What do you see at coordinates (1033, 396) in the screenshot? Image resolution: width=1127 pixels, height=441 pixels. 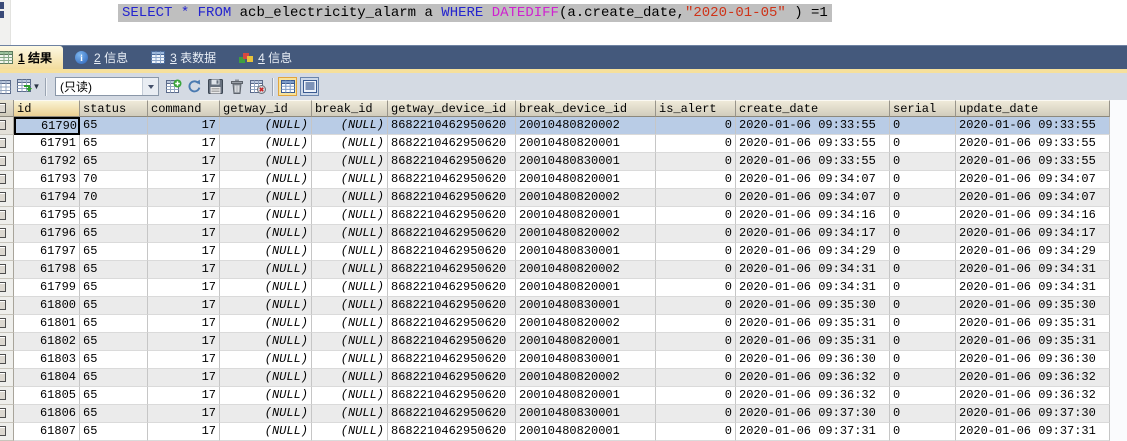 I see `cell-update_date: 2020-01-06 09:36:32` at bounding box center [1033, 396].